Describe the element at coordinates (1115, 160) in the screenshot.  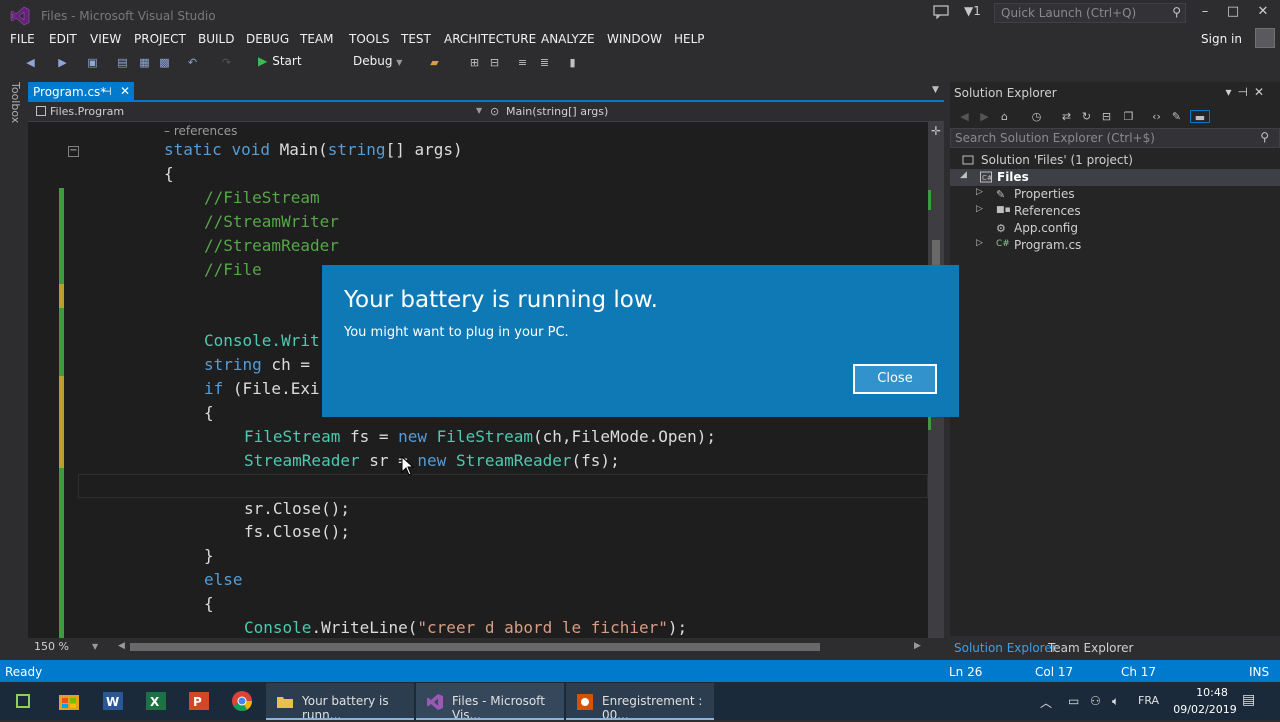
I see `tree-item-solution: Solution 'Files' (1 project)` at that location.